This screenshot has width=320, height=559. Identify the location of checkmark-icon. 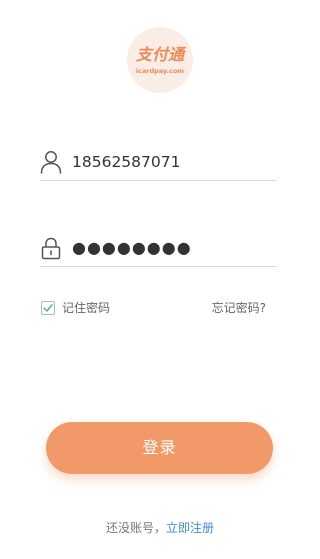
(48, 308).